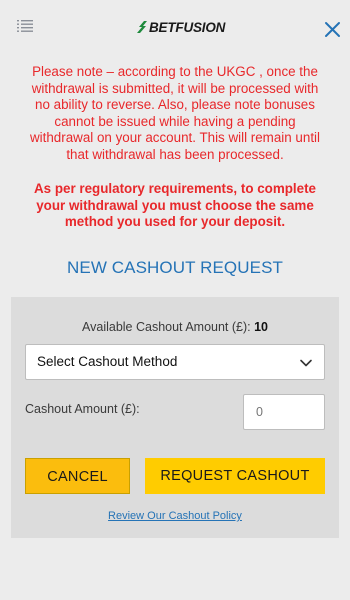 Image resolution: width=350 pixels, height=600 pixels. What do you see at coordinates (306, 363) in the screenshot?
I see `chevron-down-icon` at bounding box center [306, 363].